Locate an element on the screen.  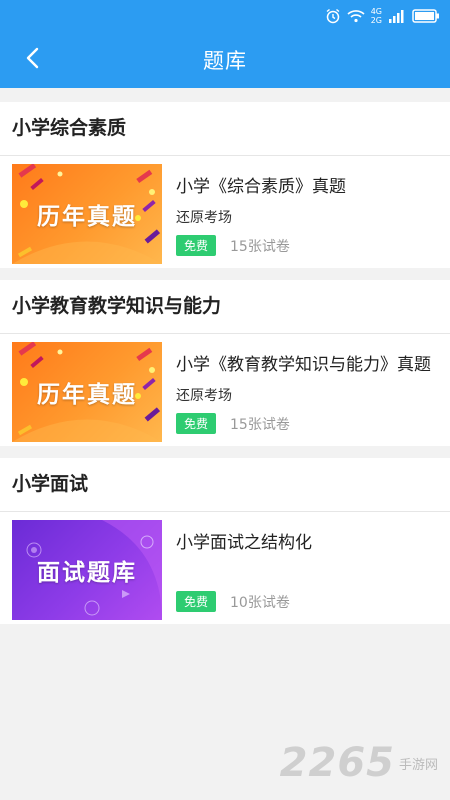
signal-icon is located at coordinates (397, 16).